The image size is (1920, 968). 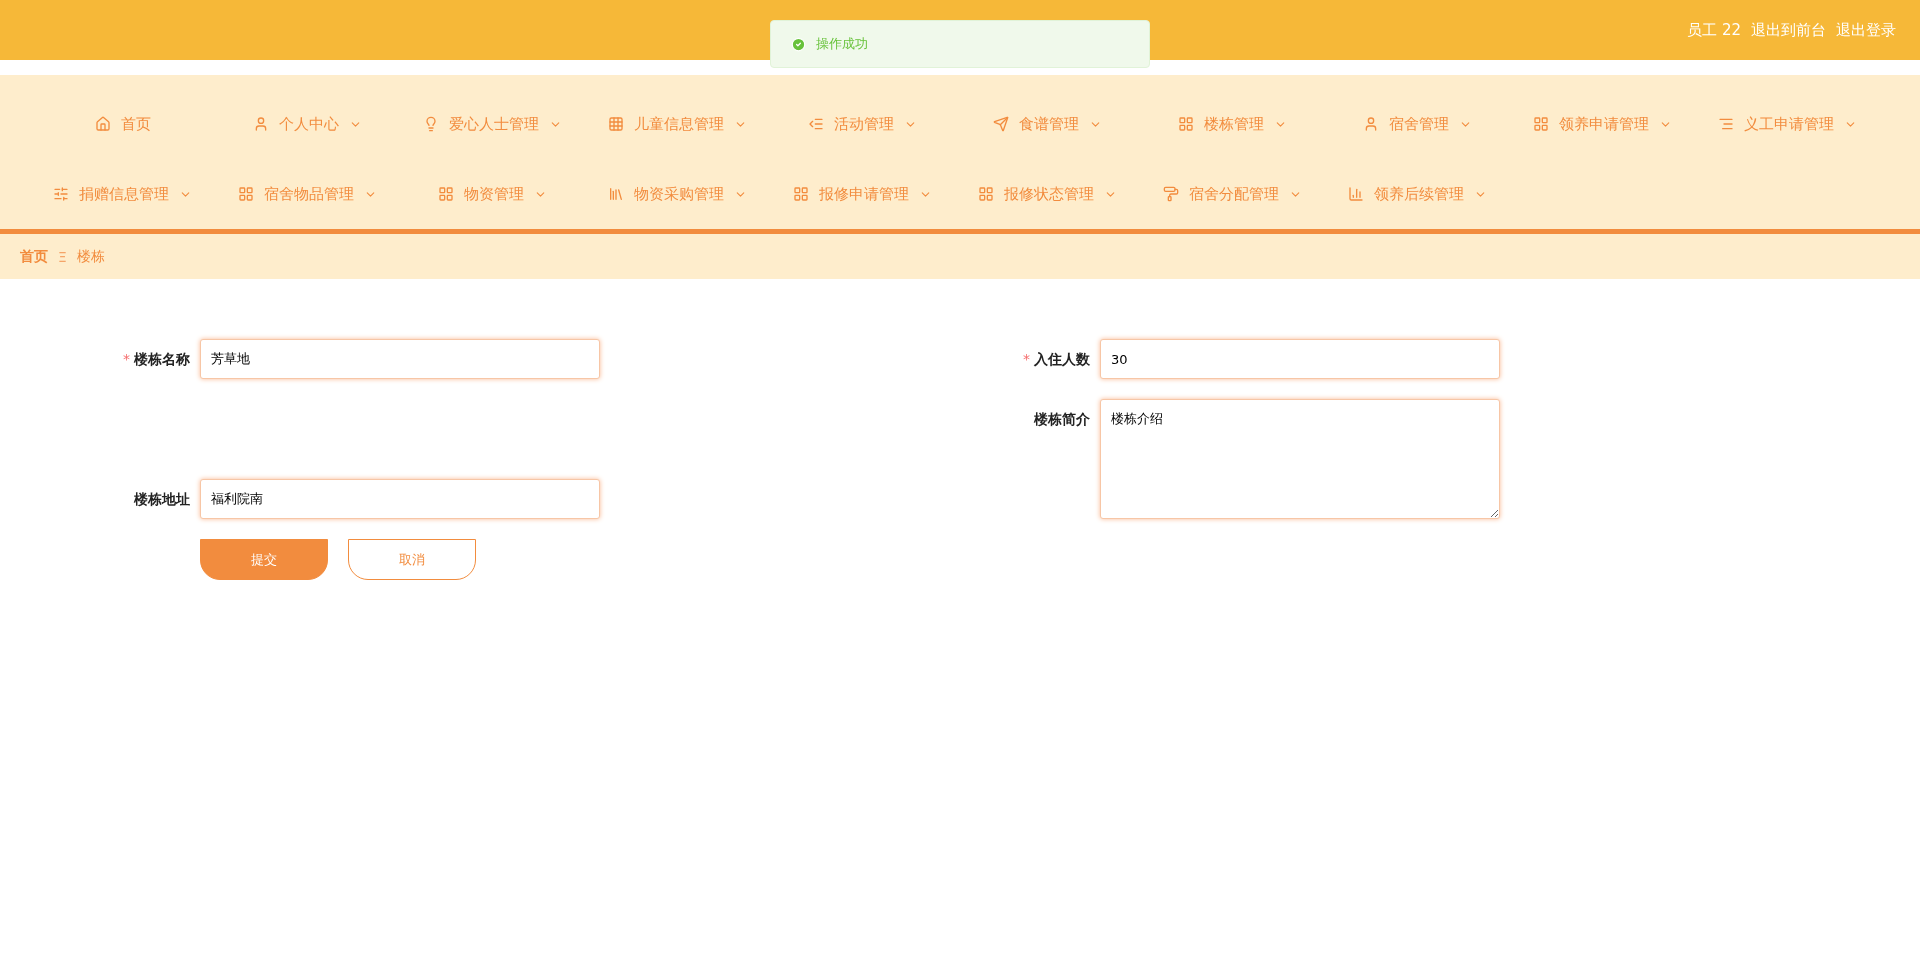 What do you see at coordinates (798, 44) in the screenshot?
I see `check-icon` at bounding box center [798, 44].